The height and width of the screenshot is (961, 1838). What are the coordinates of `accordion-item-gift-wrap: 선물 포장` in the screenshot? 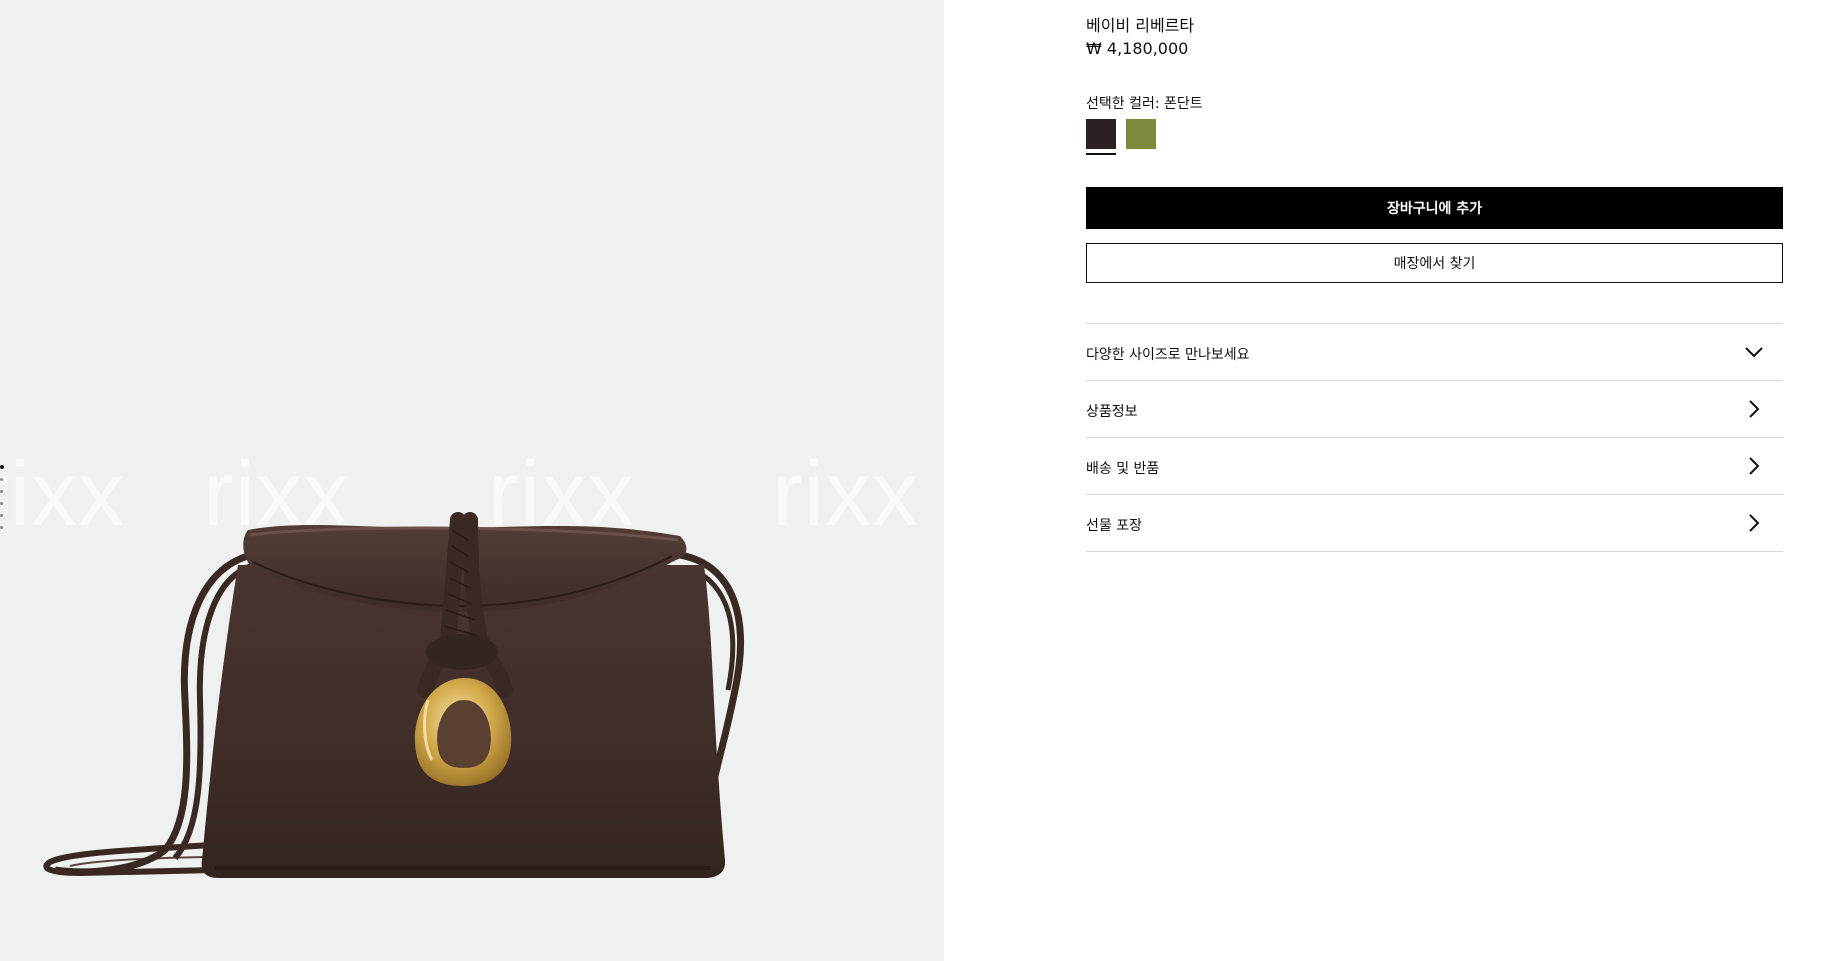 It's located at (1434, 523).